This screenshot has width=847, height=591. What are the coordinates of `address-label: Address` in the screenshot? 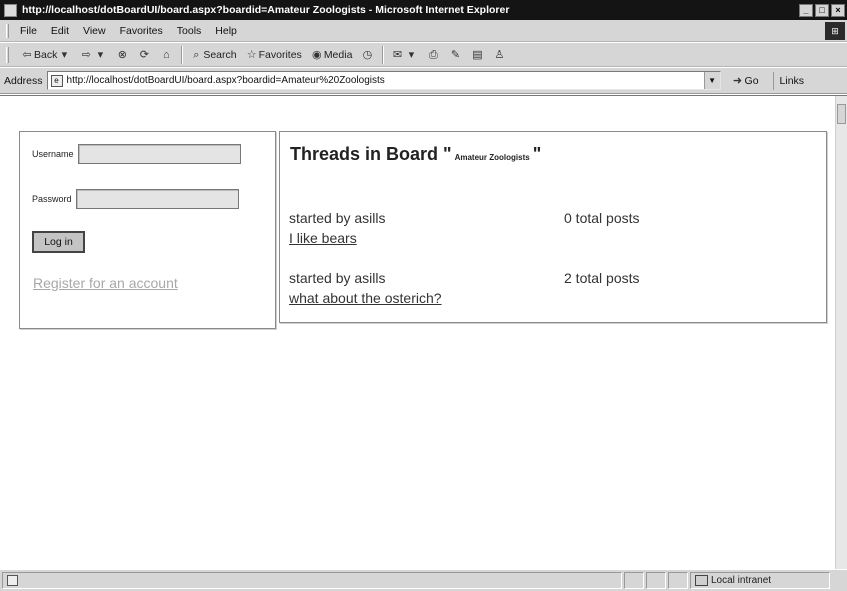 It's located at (23, 80).